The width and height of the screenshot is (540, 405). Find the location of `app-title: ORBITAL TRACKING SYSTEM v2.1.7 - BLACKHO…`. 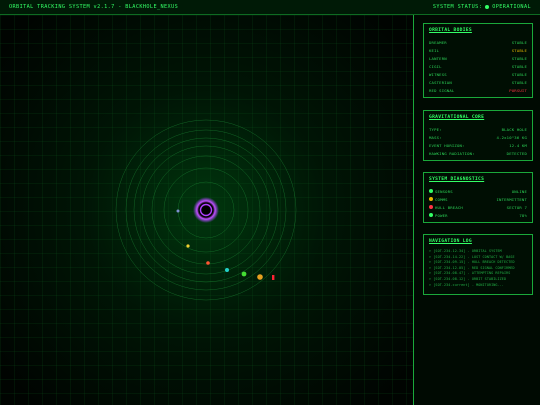

app-title: ORBITAL TRACKING SYSTEM v2.1.7 - BLACKHO… is located at coordinates (94, 7).